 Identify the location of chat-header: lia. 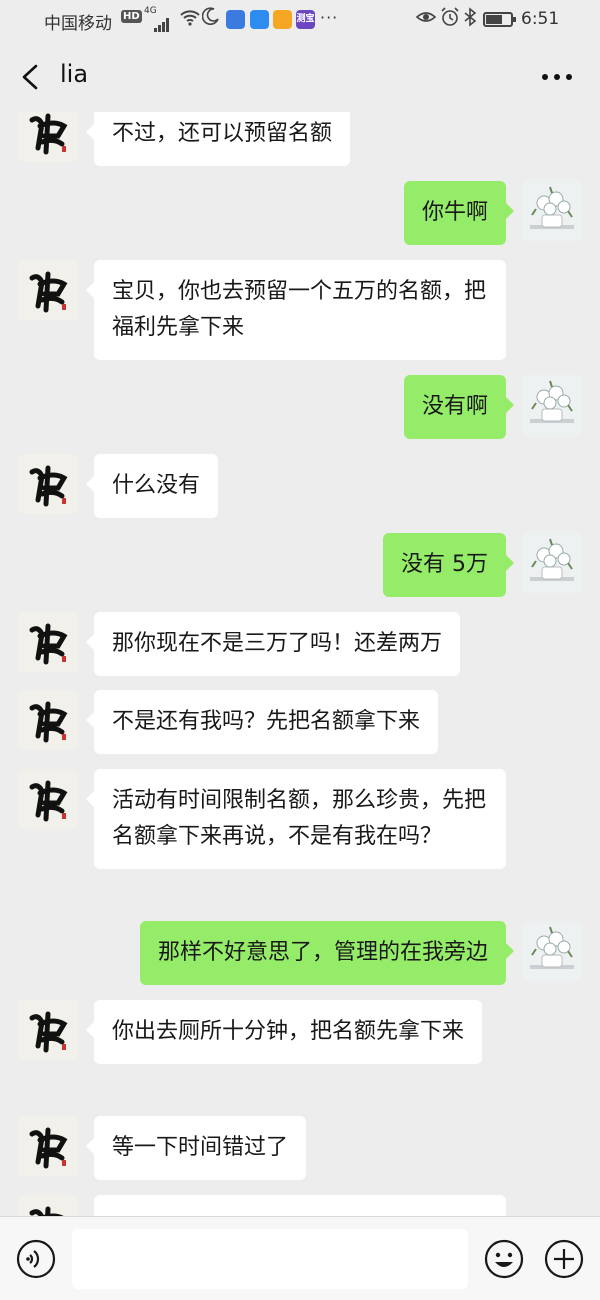
(300, 76).